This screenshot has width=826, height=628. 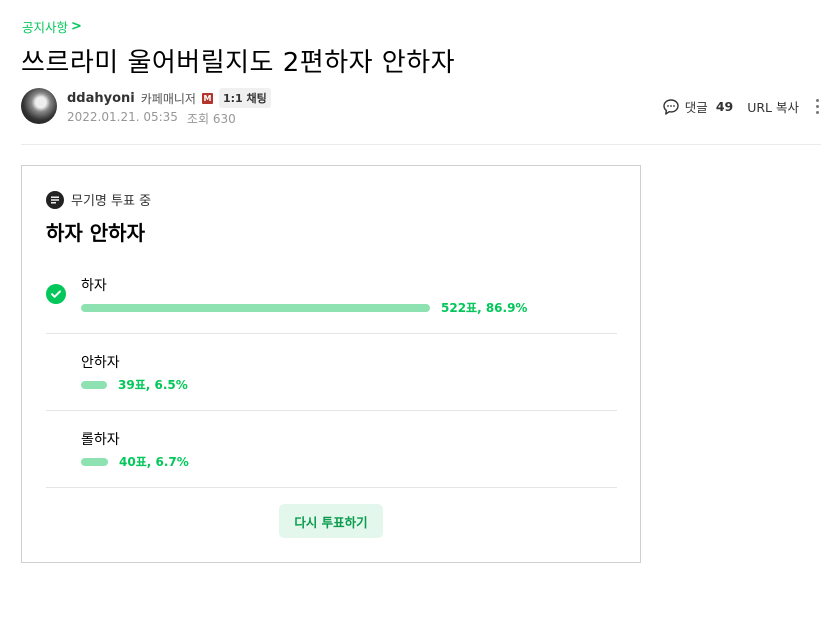 What do you see at coordinates (56, 294) in the screenshot?
I see `check-icon` at bounding box center [56, 294].